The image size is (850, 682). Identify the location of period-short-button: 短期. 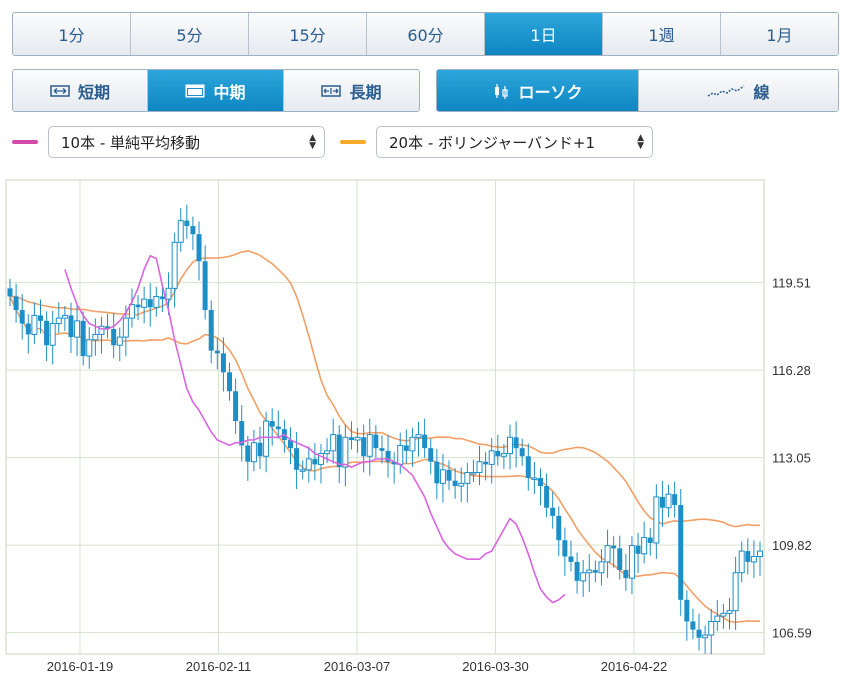
(80, 90).